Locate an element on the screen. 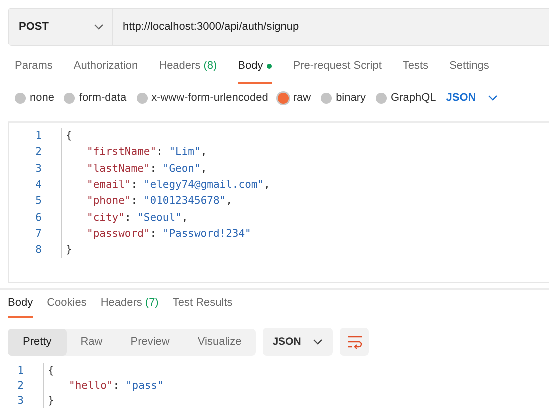 The width and height of the screenshot is (549, 413). body-type-radio: binary is located at coordinates (343, 98).